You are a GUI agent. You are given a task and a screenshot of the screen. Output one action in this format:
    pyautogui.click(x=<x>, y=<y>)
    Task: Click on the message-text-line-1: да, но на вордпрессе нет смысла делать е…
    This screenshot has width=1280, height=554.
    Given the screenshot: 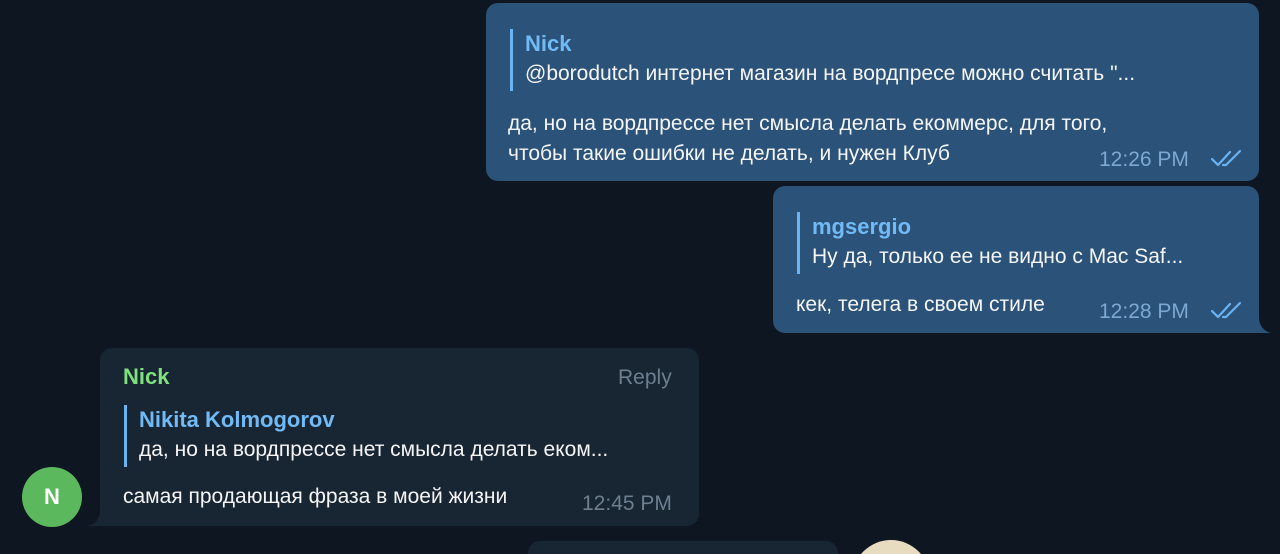 What is the action you would take?
    pyautogui.click(x=808, y=123)
    